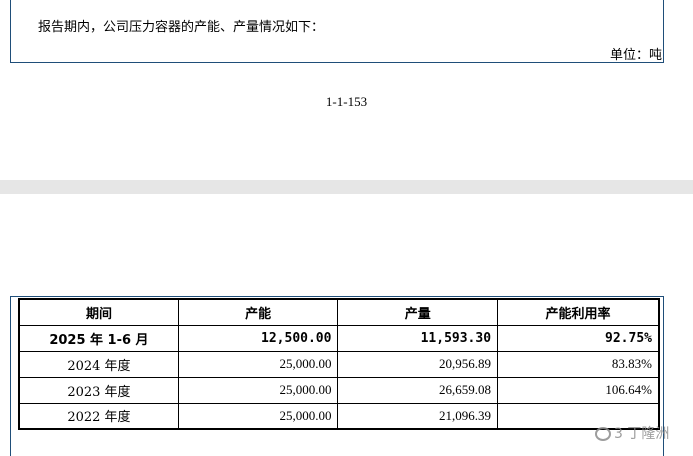 This screenshot has height=456, width=693. I want to click on header-output: 产量, so click(418, 312).